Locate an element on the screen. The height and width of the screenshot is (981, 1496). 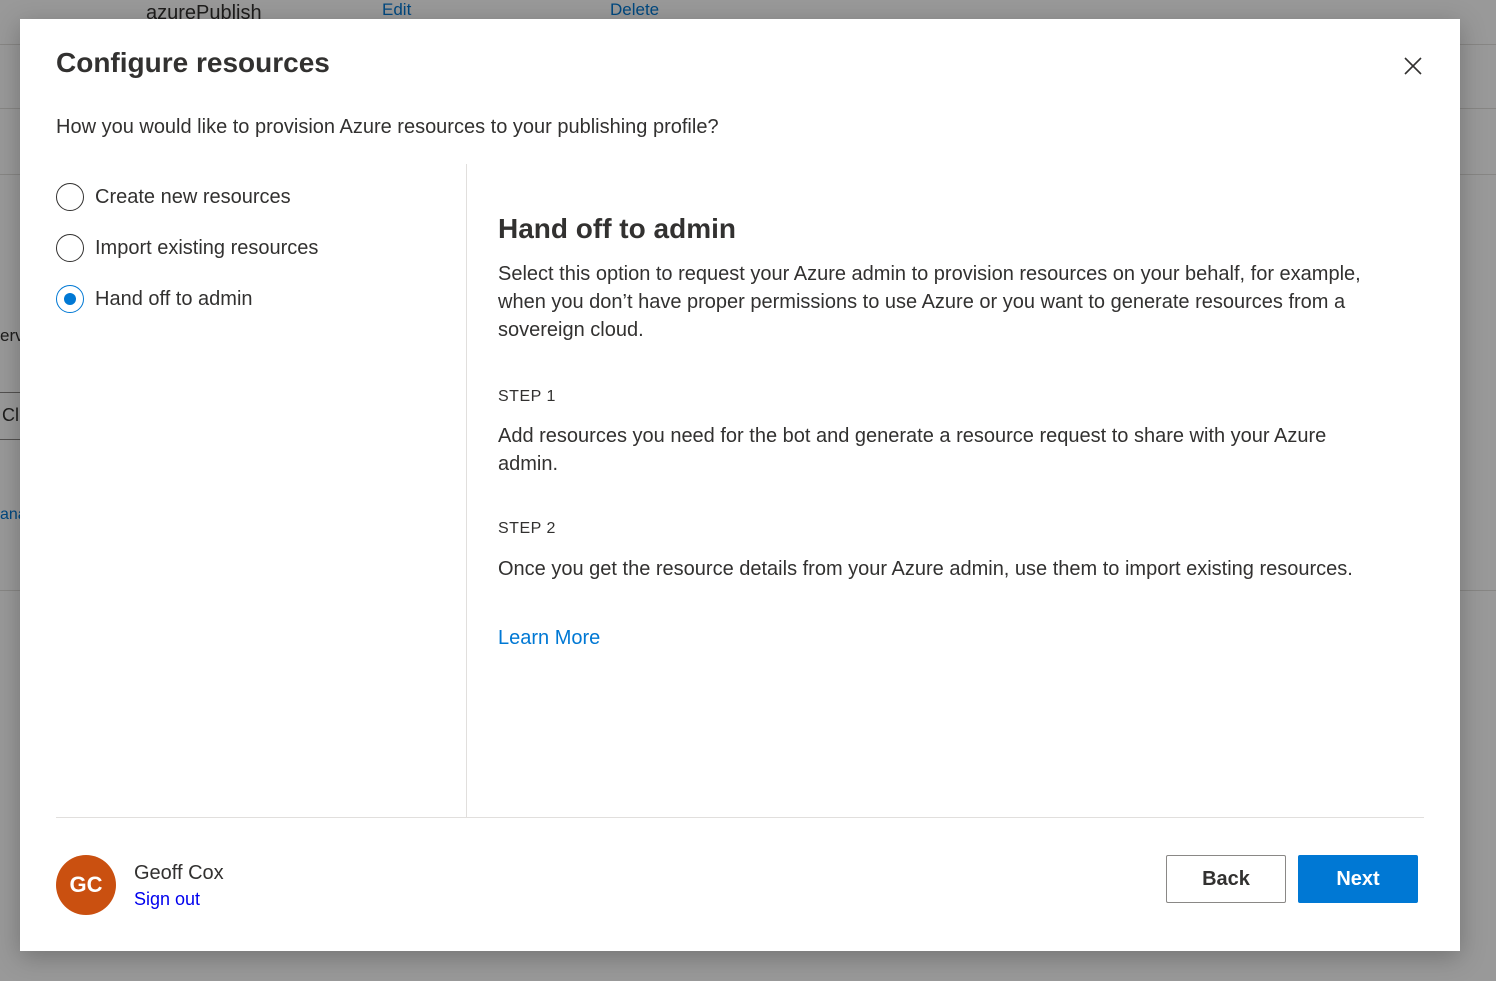
option-label: Hand off to admin is located at coordinates (174, 298).